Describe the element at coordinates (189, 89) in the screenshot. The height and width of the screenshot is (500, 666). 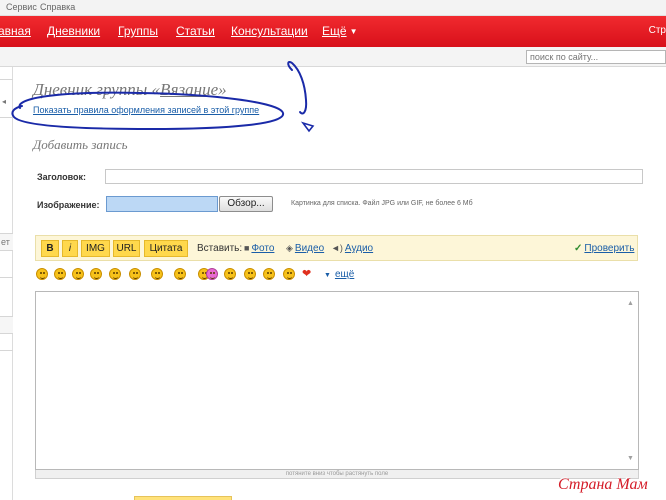
I see `group-link: Вязание` at that location.